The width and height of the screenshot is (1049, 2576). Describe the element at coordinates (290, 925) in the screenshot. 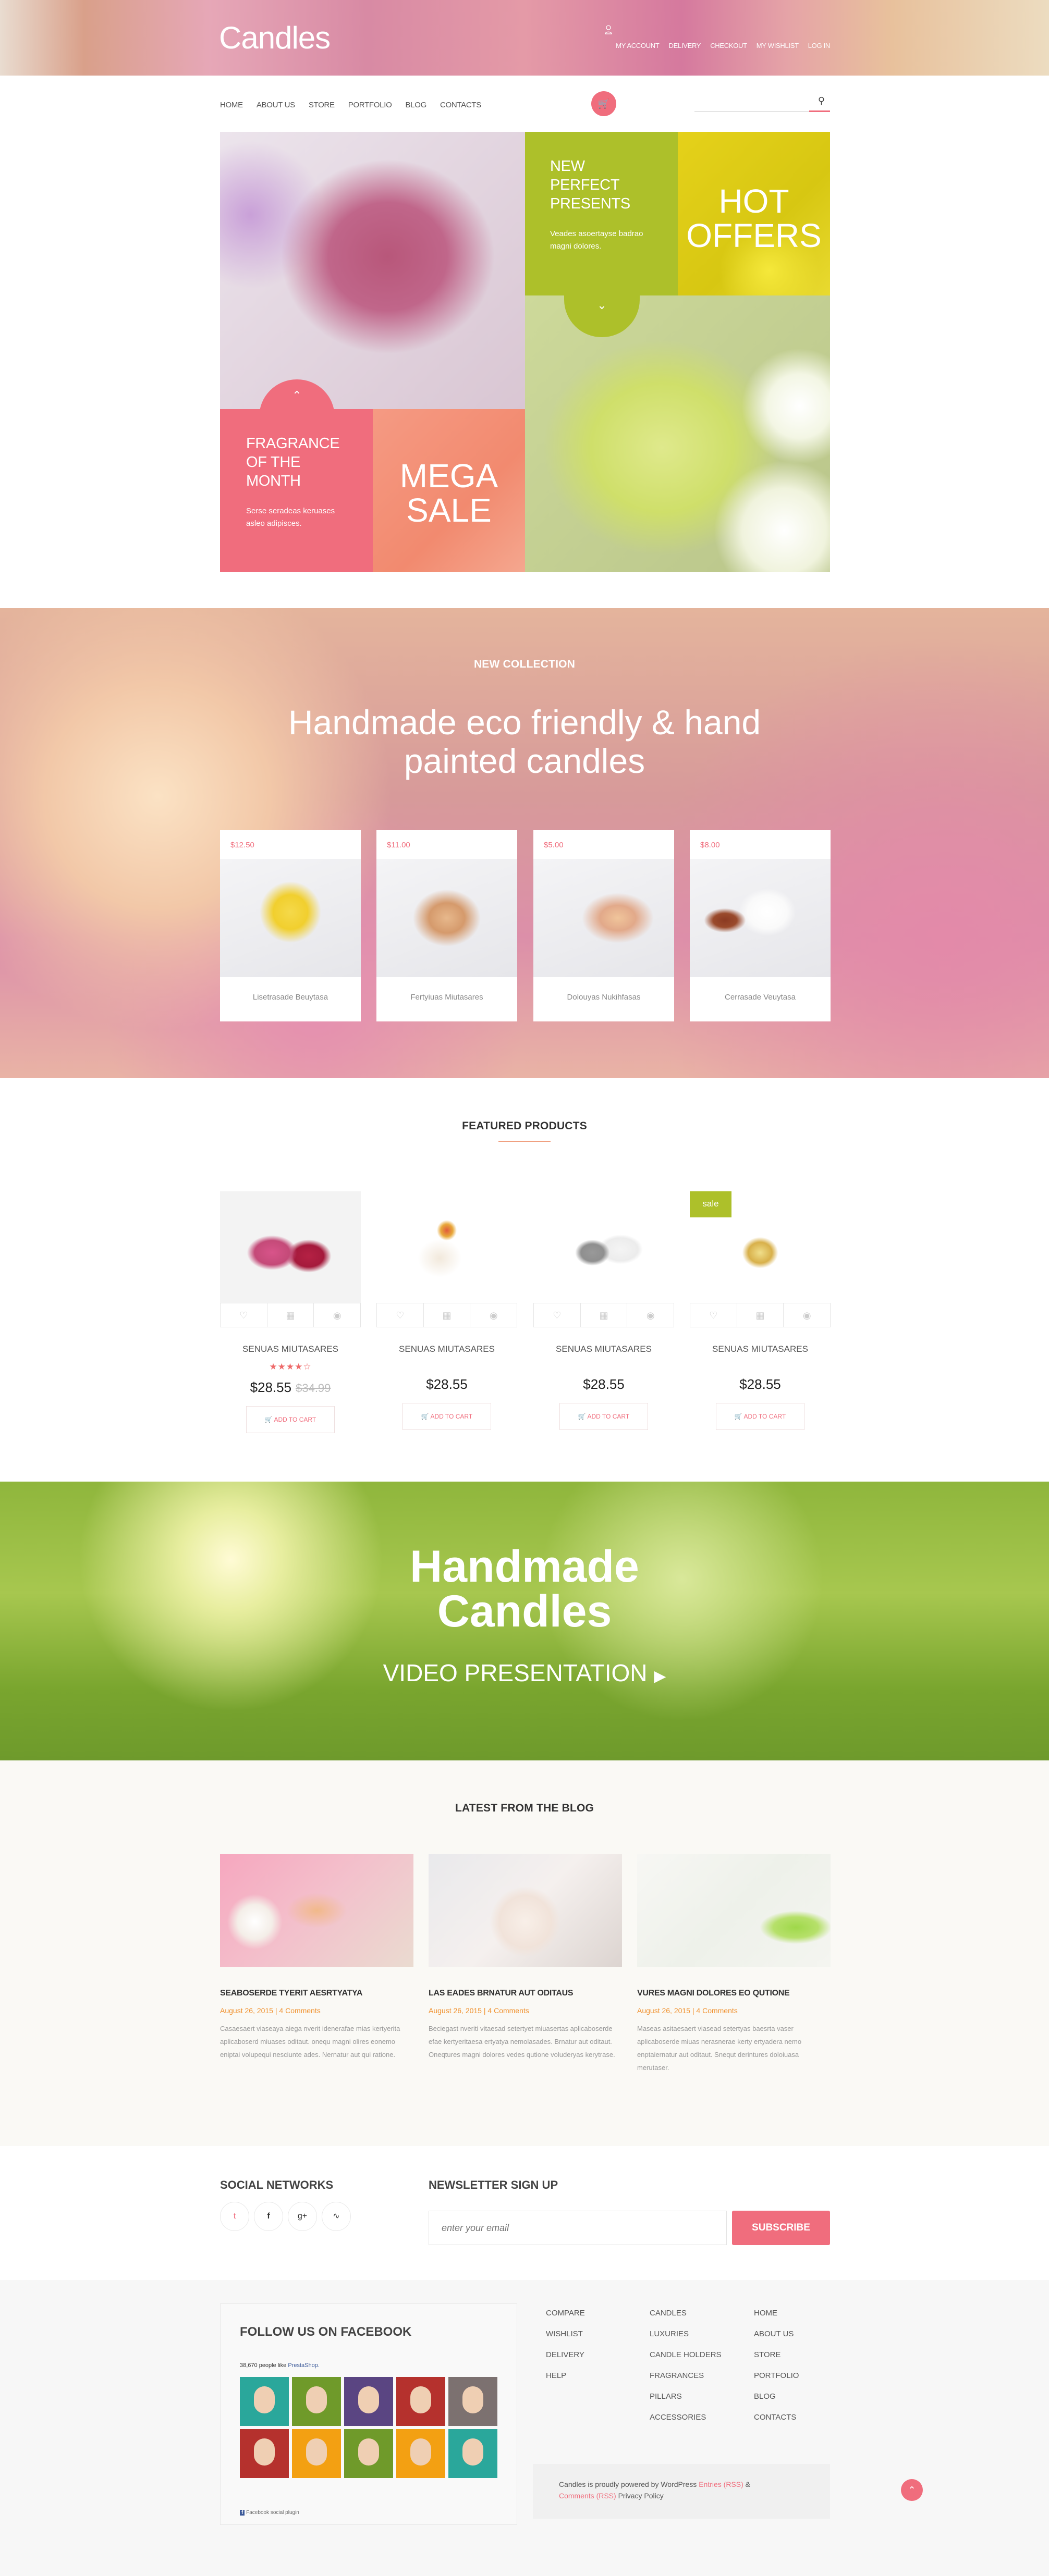

I see `collection-card: $12.50 Lisetrasade Beuytasa` at that location.